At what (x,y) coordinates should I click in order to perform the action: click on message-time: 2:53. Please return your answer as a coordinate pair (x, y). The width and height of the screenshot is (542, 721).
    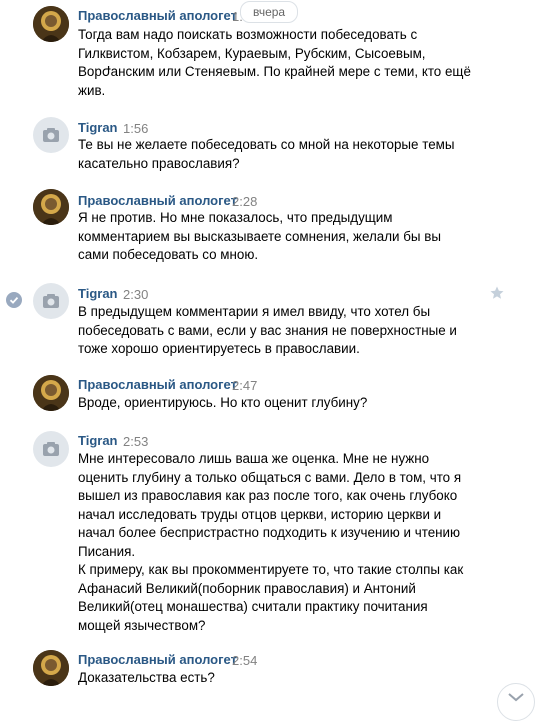
    Looking at the image, I should click on (135, 441).